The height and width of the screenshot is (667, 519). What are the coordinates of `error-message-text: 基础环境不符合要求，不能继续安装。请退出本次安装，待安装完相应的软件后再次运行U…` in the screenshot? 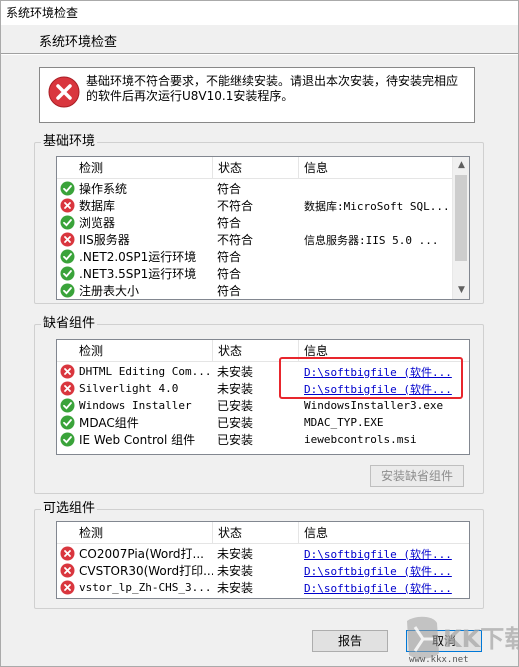 It's located at (272, 88).